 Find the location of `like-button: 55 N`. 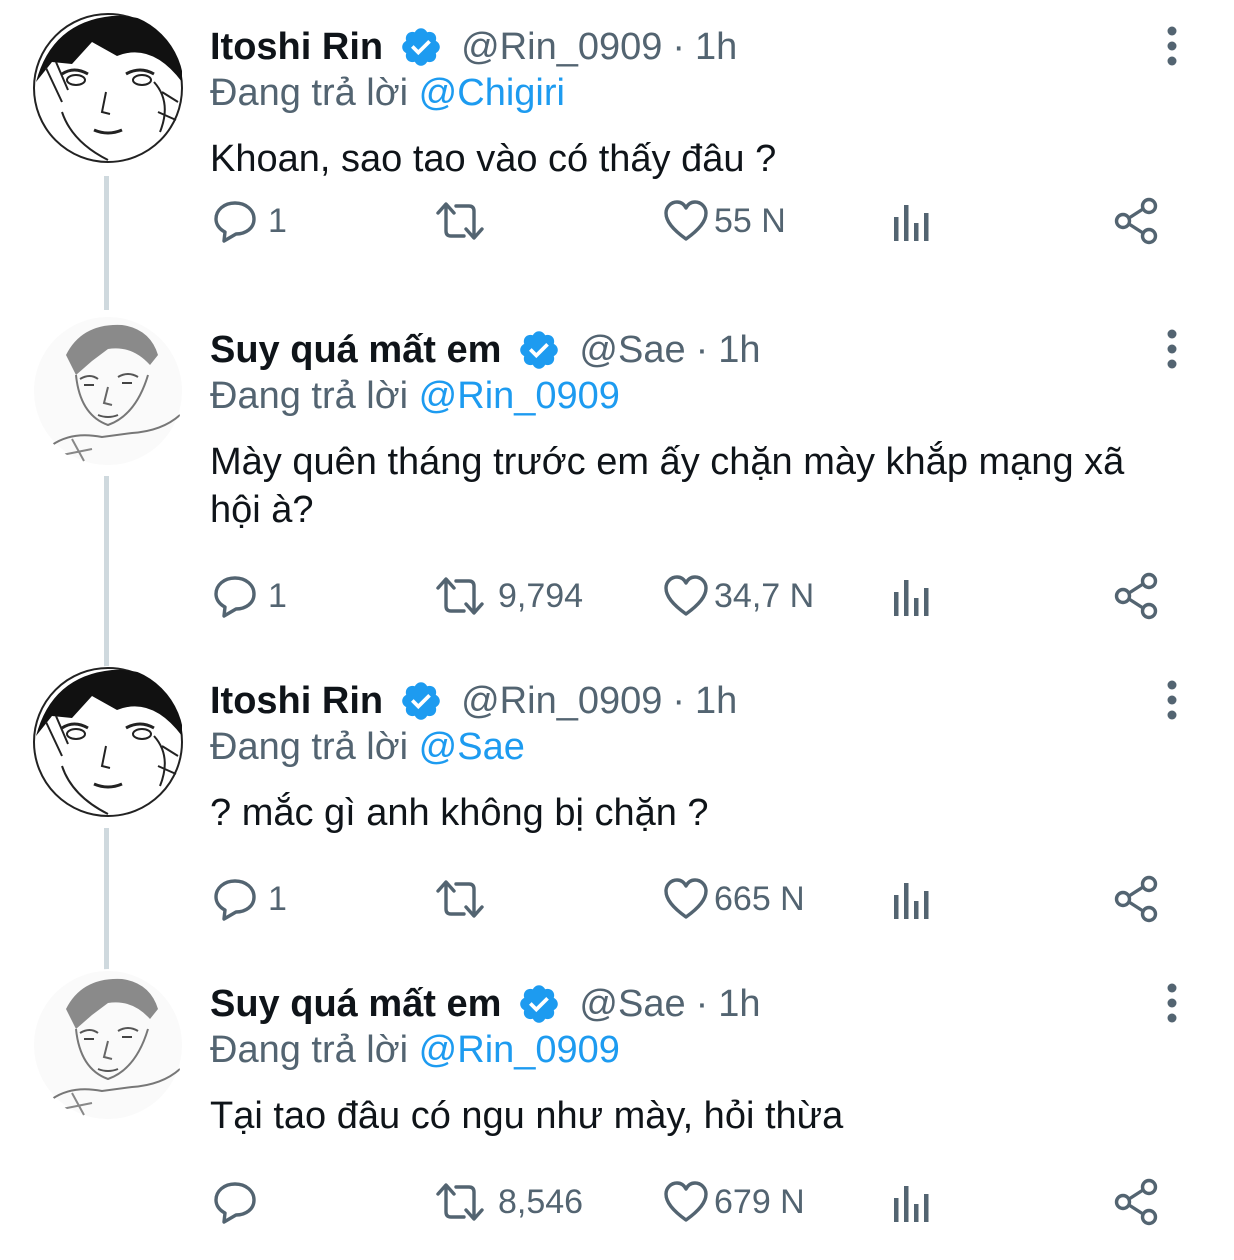

like-button: 55 N is located at coordinates (724, 221).